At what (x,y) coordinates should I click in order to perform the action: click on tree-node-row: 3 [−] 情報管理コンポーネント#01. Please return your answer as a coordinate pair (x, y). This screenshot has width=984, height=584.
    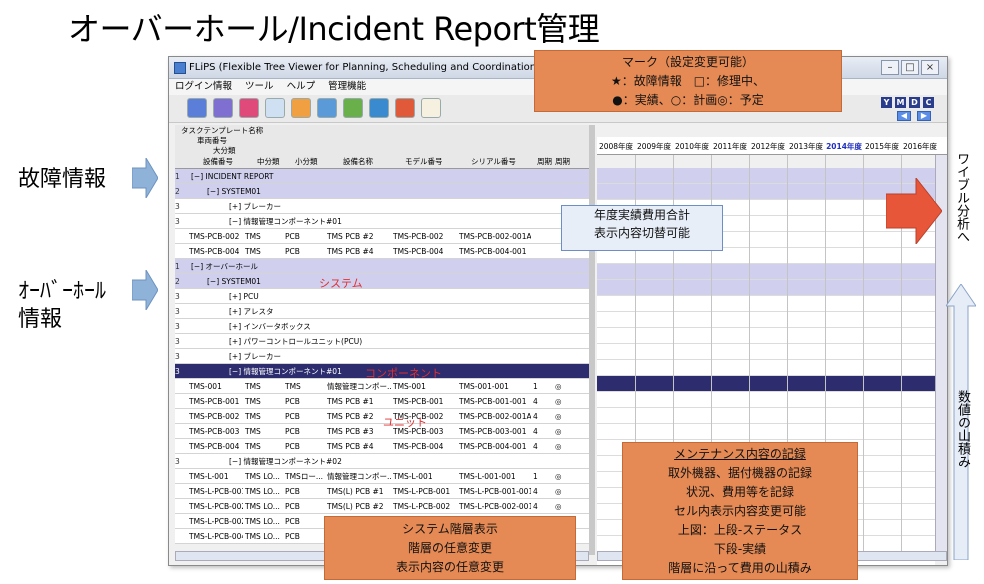
    Looking at the image, I should click on (382, 221).